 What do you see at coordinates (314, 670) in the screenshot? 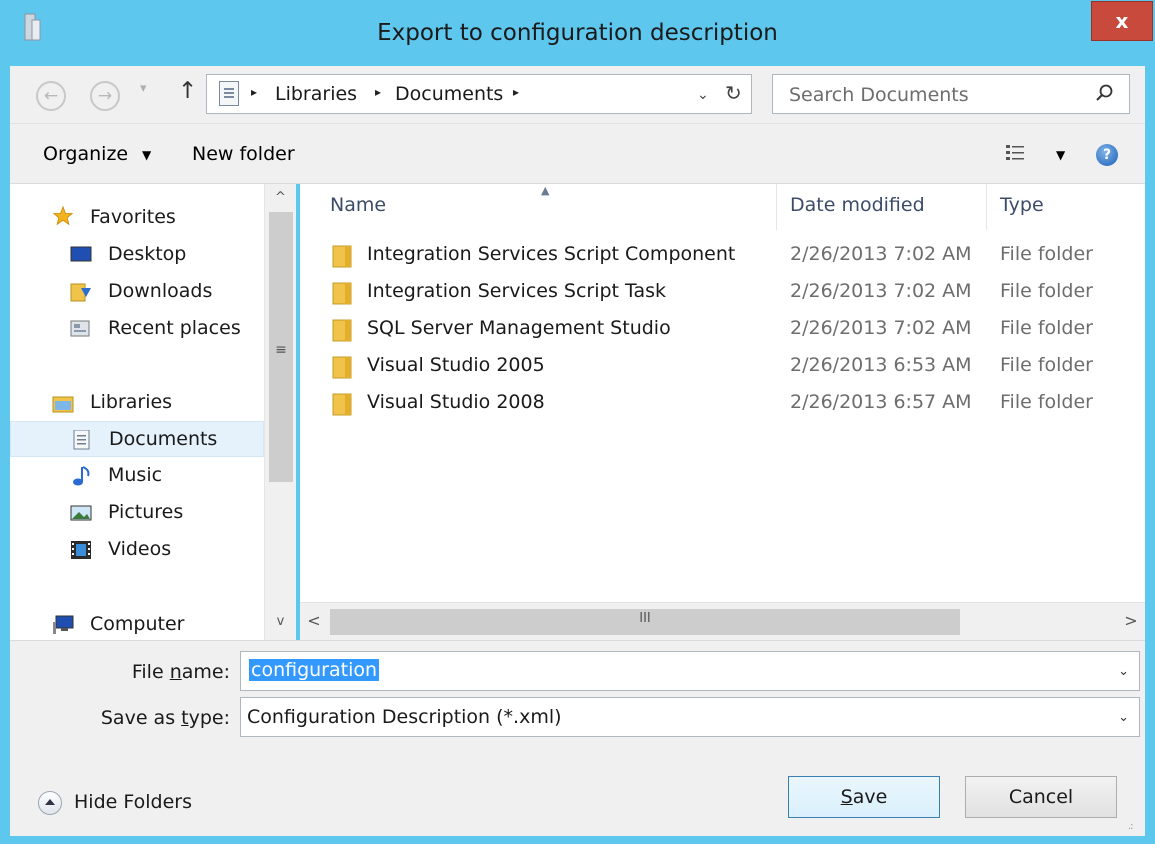
I see `file-name-input: configuration` at bounding box center [314, 670].